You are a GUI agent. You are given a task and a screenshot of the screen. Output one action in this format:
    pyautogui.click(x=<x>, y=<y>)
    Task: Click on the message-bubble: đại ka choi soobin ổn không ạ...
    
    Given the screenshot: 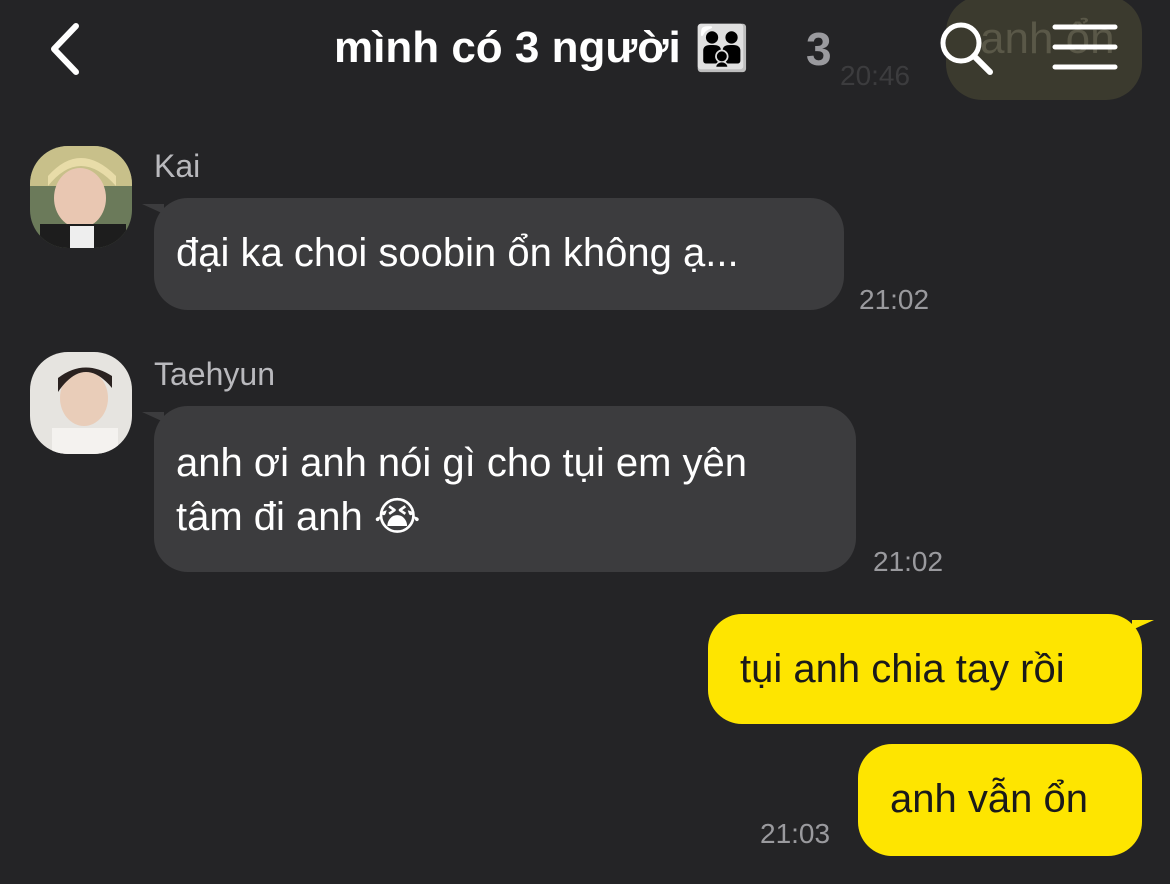 What is the action you would take?
    pyautogui.click(x=493, y=254)
    